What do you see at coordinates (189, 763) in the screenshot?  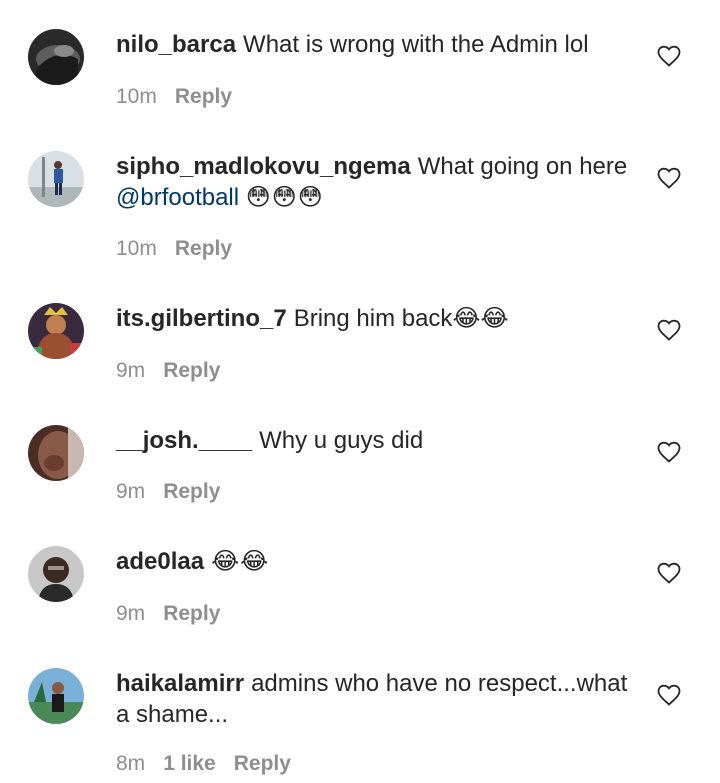 I see `like-count: 1 like` at bounding box center [189, 763].